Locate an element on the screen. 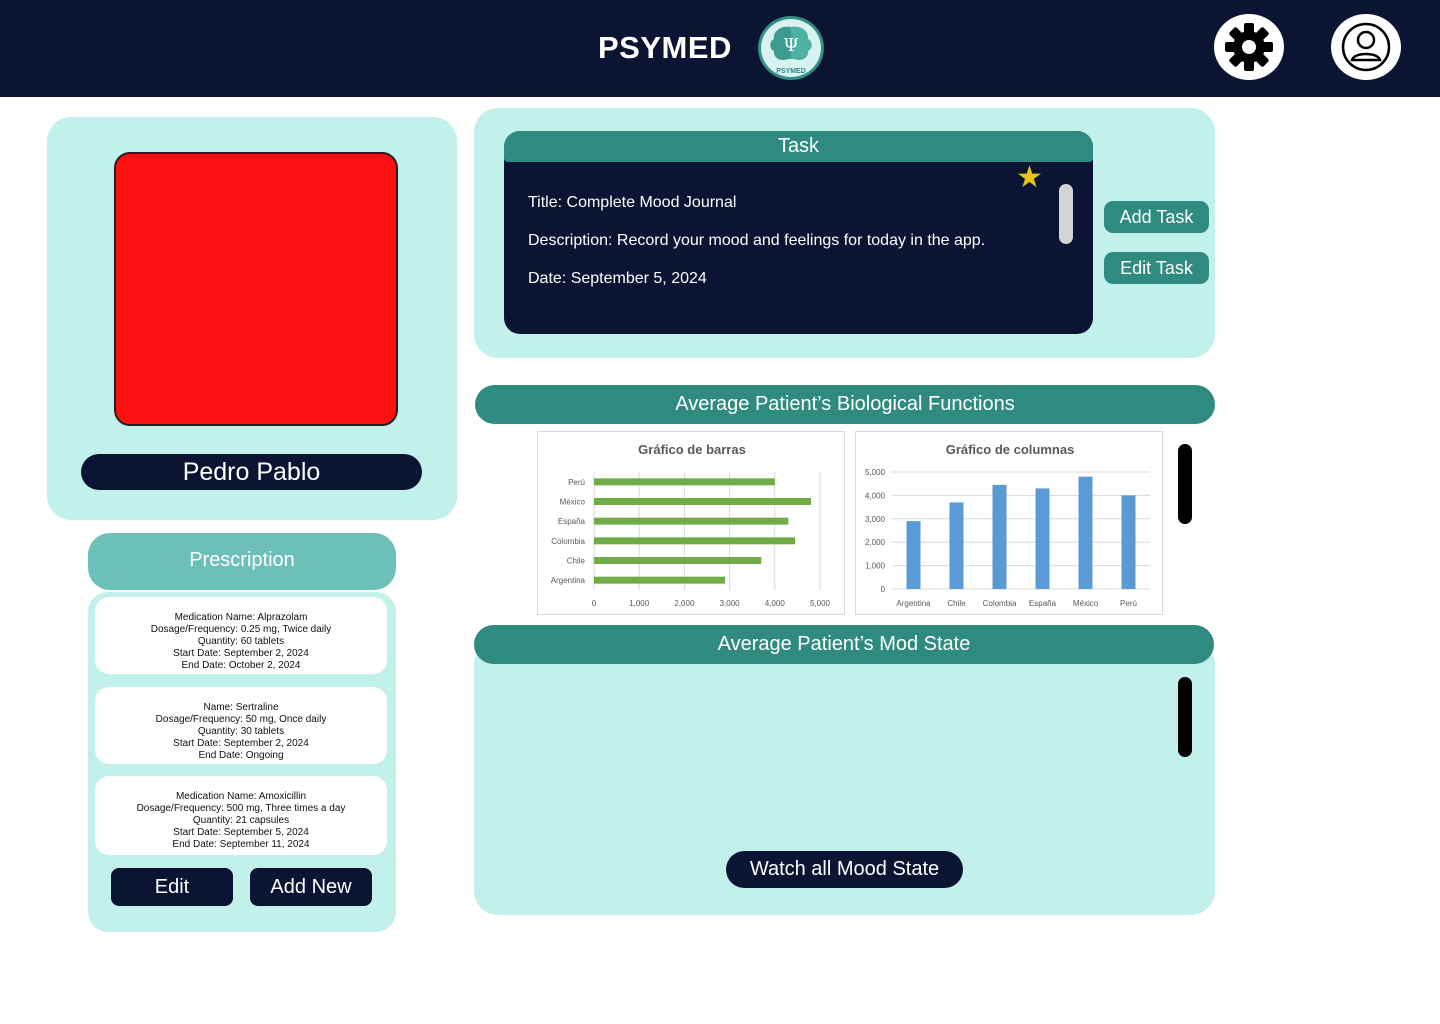 The width and height of the screenshot is (1440, 1024). bar-x-tick-label: 2,000 is located at coordinates (684, 603).